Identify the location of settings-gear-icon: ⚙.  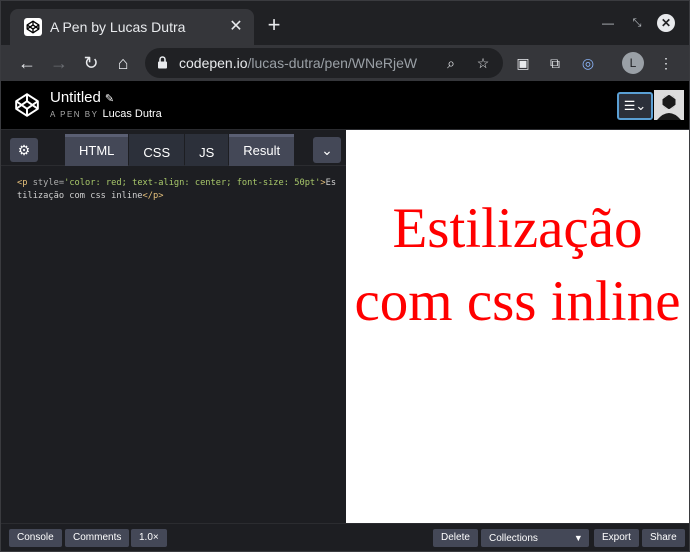
(24, 150).